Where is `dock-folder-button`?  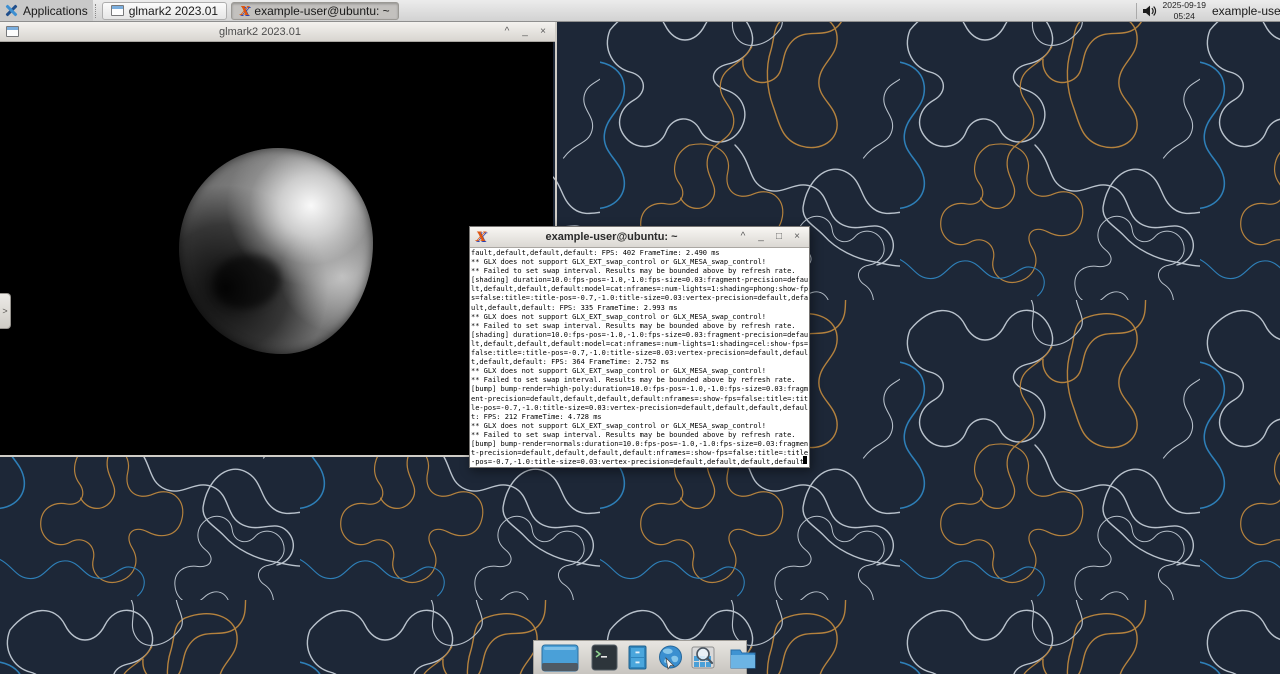
dock-folder-button is located at coordinates (743, 658).